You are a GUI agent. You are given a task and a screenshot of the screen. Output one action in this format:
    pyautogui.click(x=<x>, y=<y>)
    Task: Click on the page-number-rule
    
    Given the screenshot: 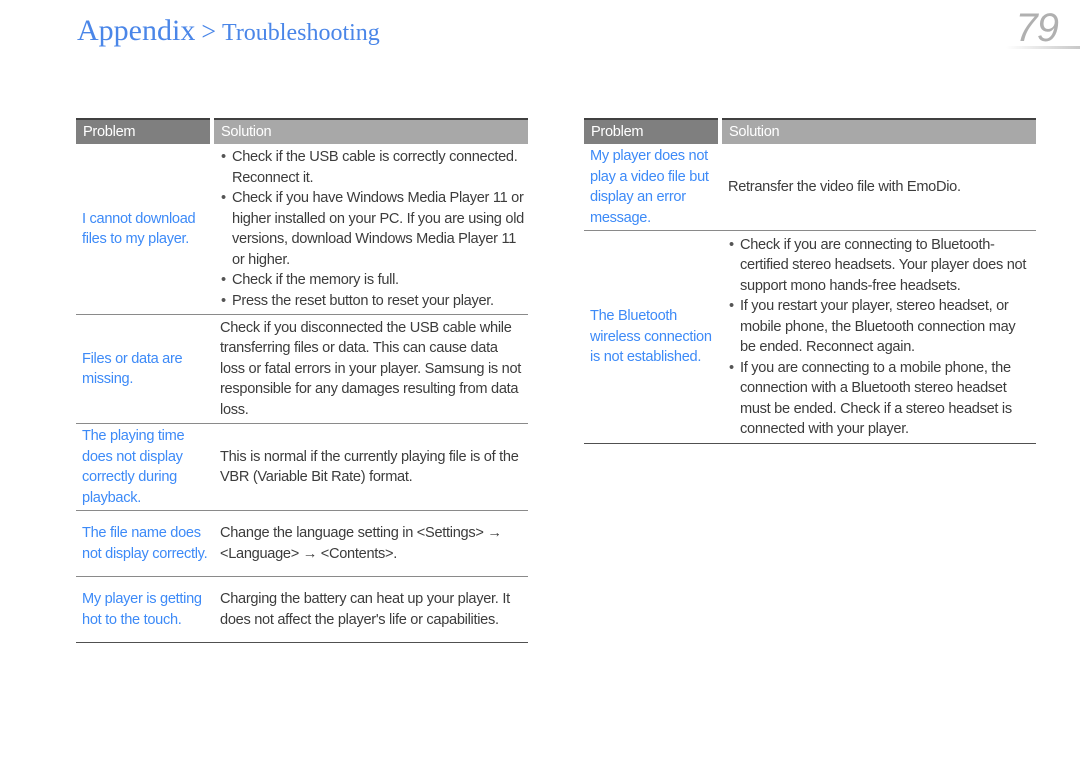 What is the action you would take?
    pyautogui.click(x=1043, y=47)
    